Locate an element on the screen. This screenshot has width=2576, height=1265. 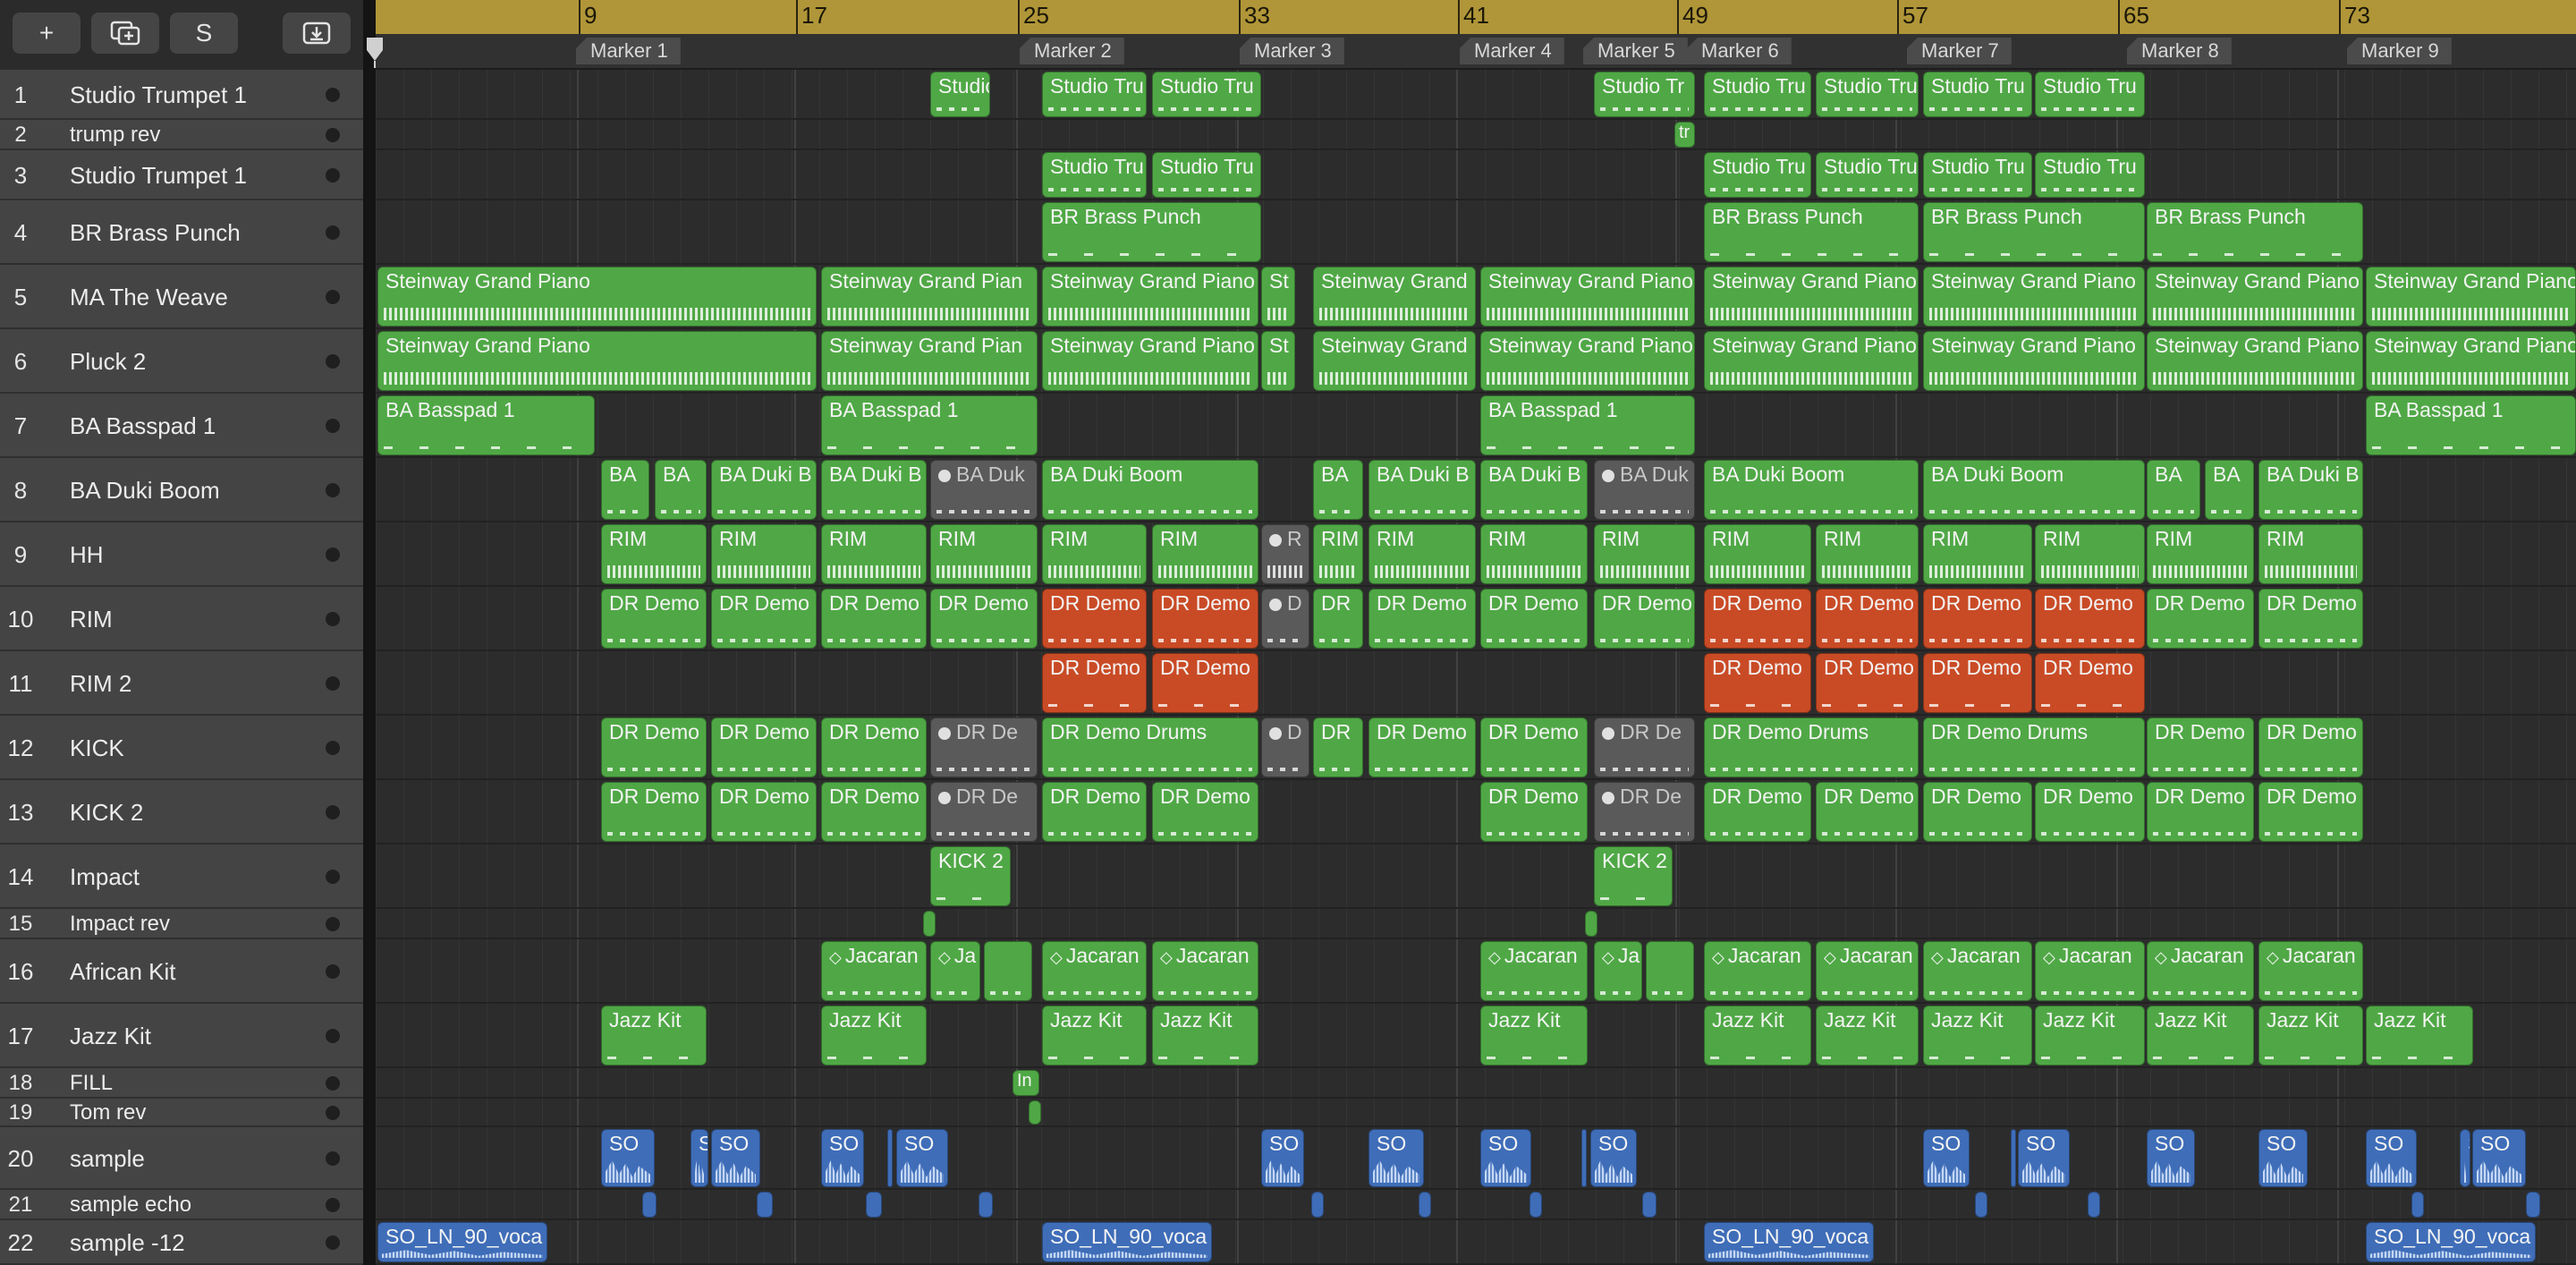
region: In is located at coordinates (1026, 1083).